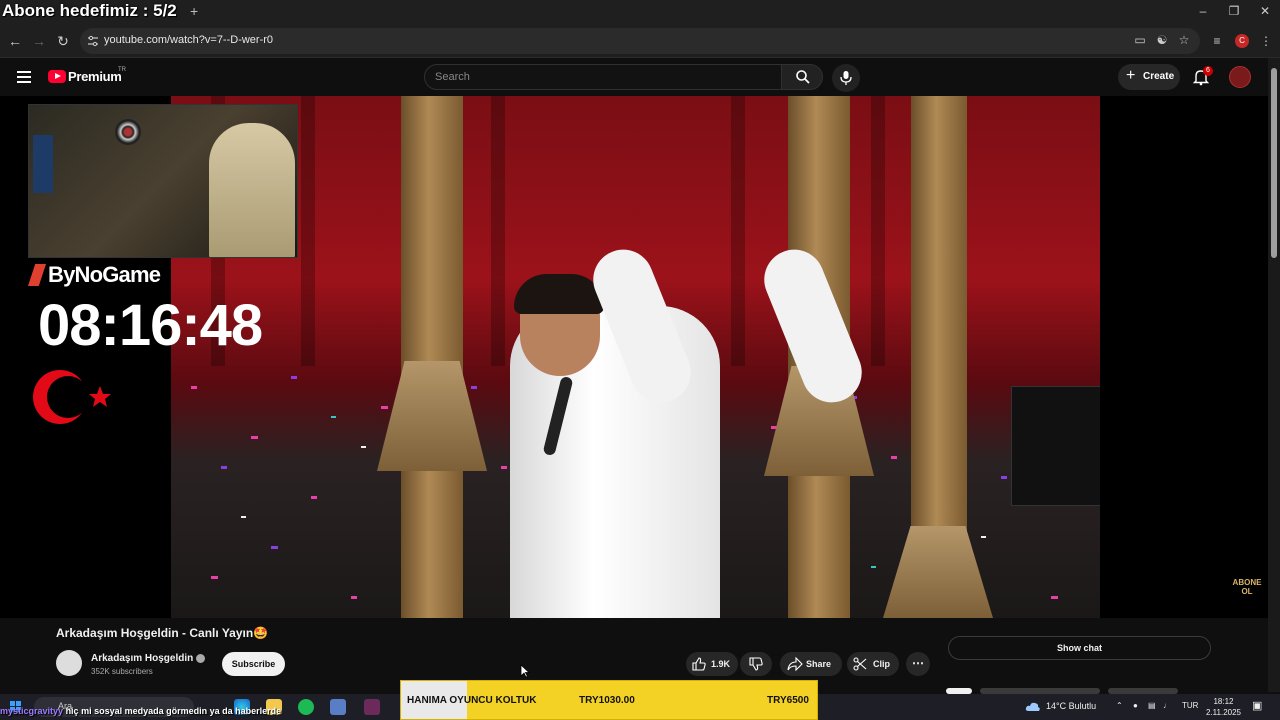 The height and width of the screenshot is (720, 1280). Describe the element at coordinates (881, 664) in the screenshot. I see `clip-label: Clip` at that location.